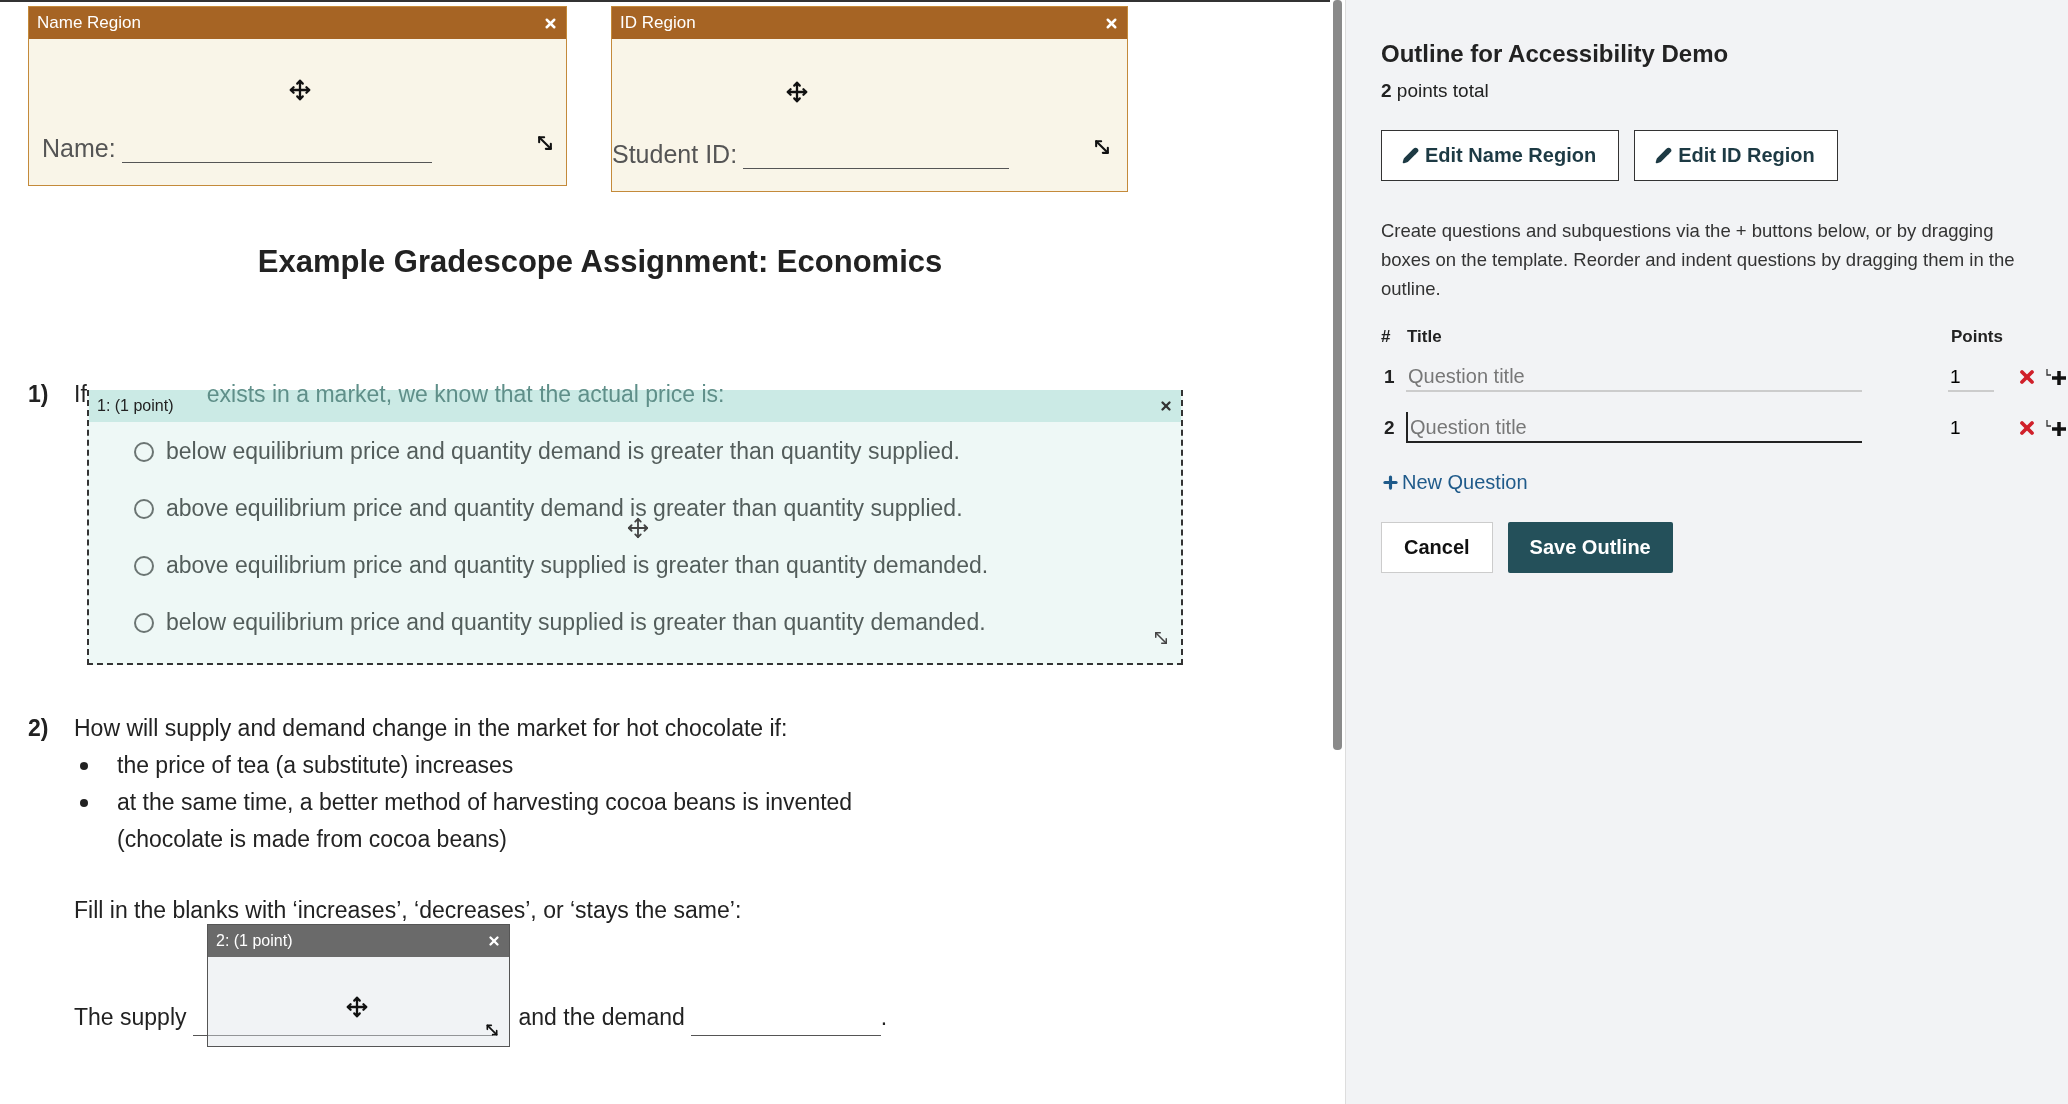  What do you see at coordinates (1435, 91) in the screenshot?
I see `points-total: 2 points total` at bounding box center [1435, 91].